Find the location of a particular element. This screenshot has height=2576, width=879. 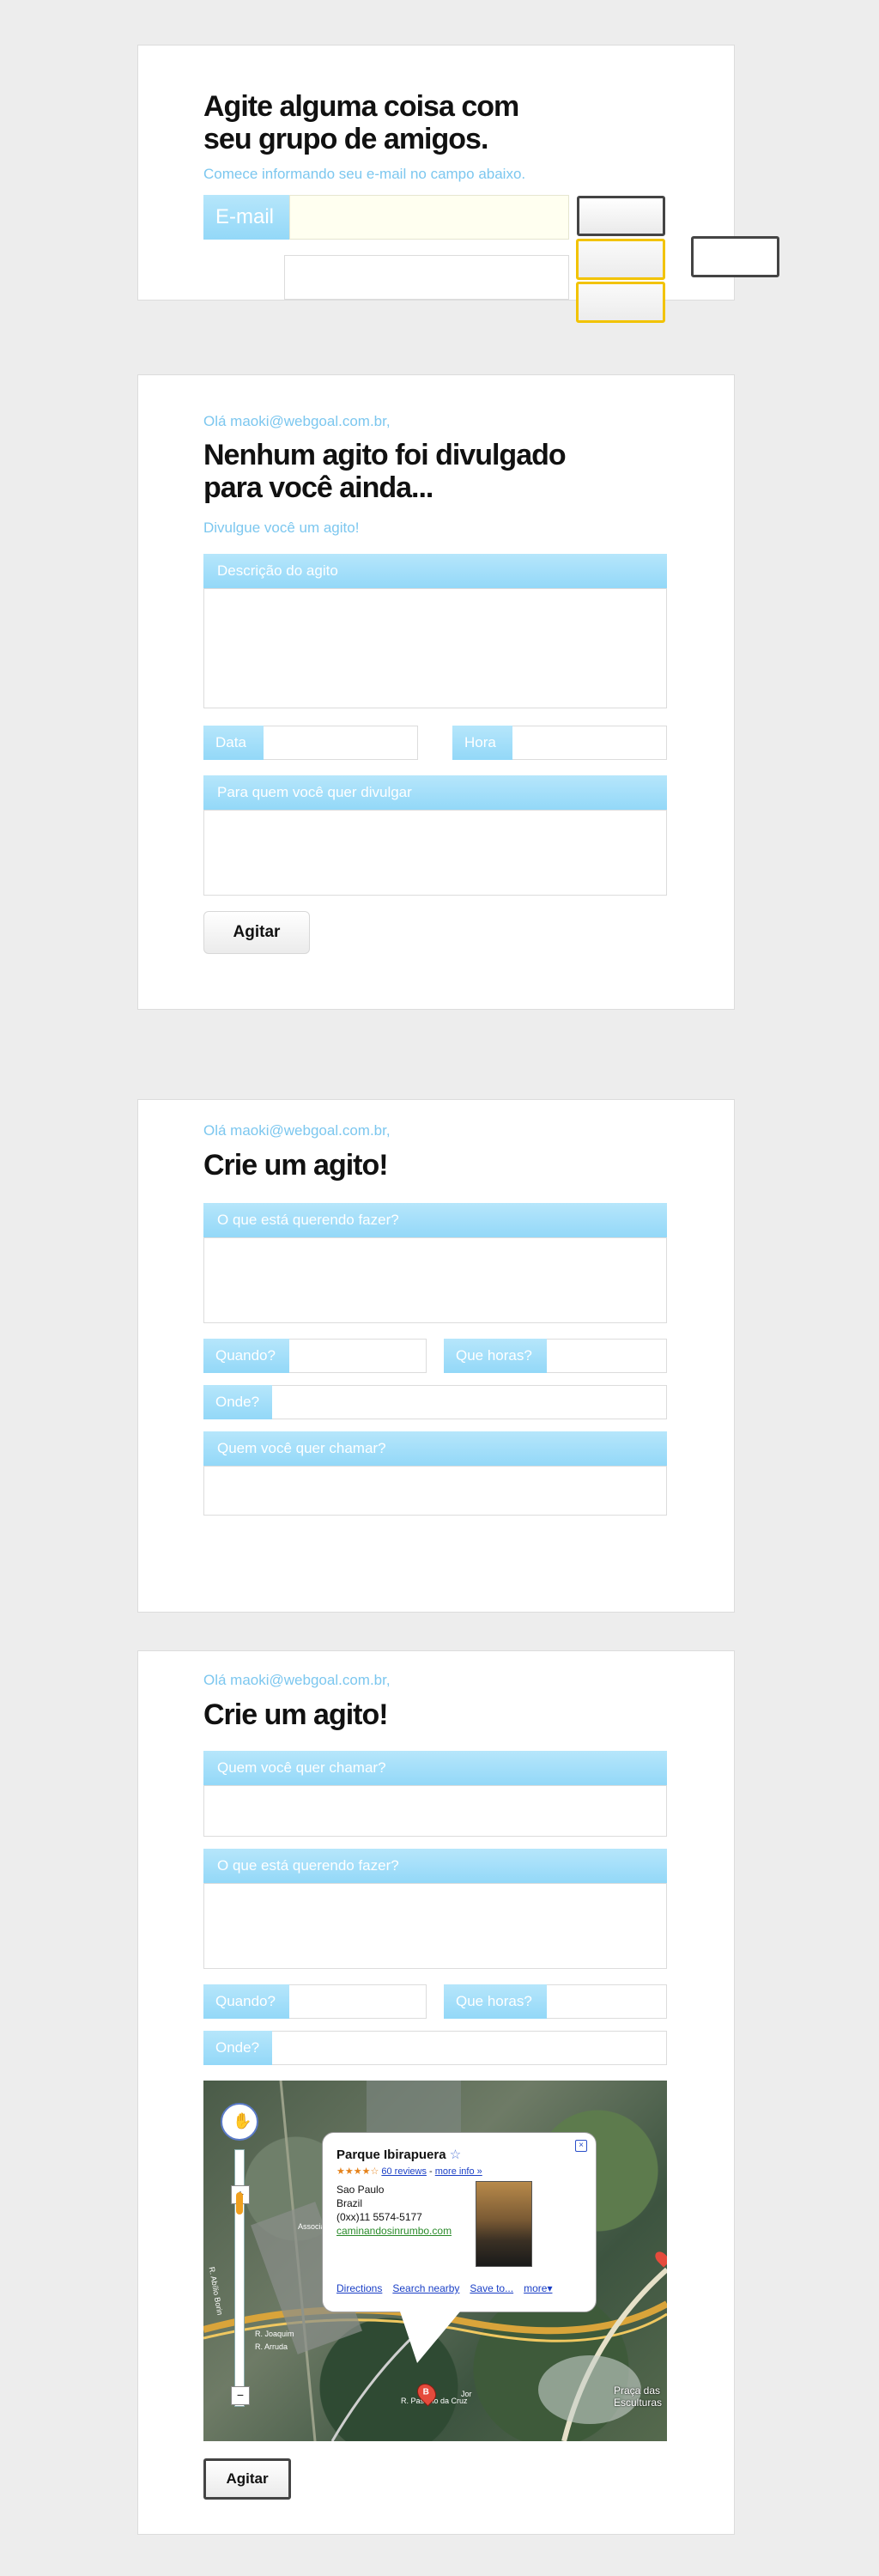

description-label: Descrição do agito is located at coordinates (435, 571).